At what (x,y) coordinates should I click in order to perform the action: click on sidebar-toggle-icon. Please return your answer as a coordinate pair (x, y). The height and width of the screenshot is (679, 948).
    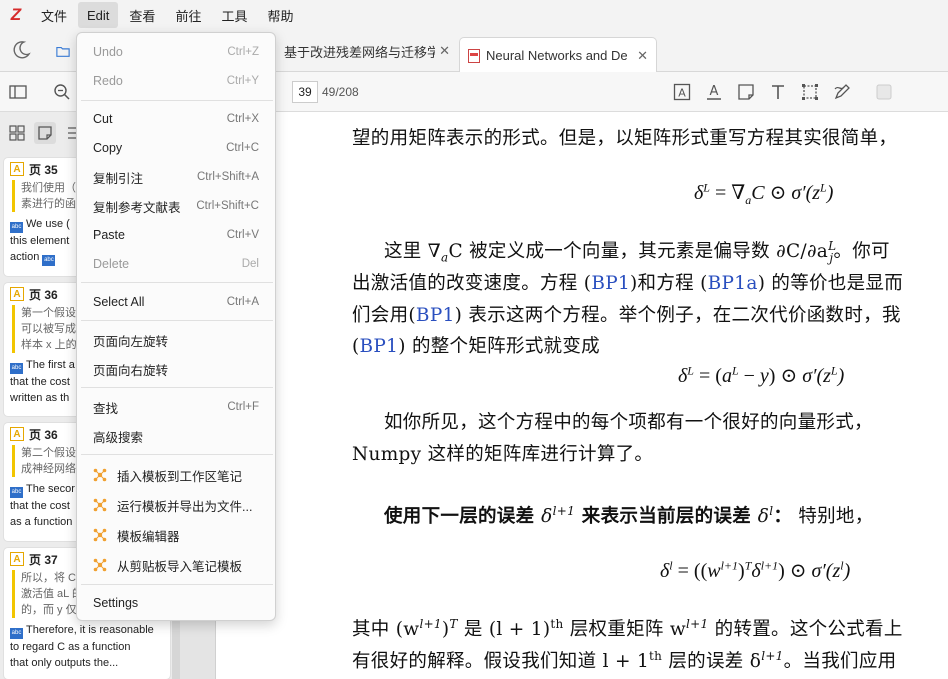
    Looking at the image, I should click on (18, 92).